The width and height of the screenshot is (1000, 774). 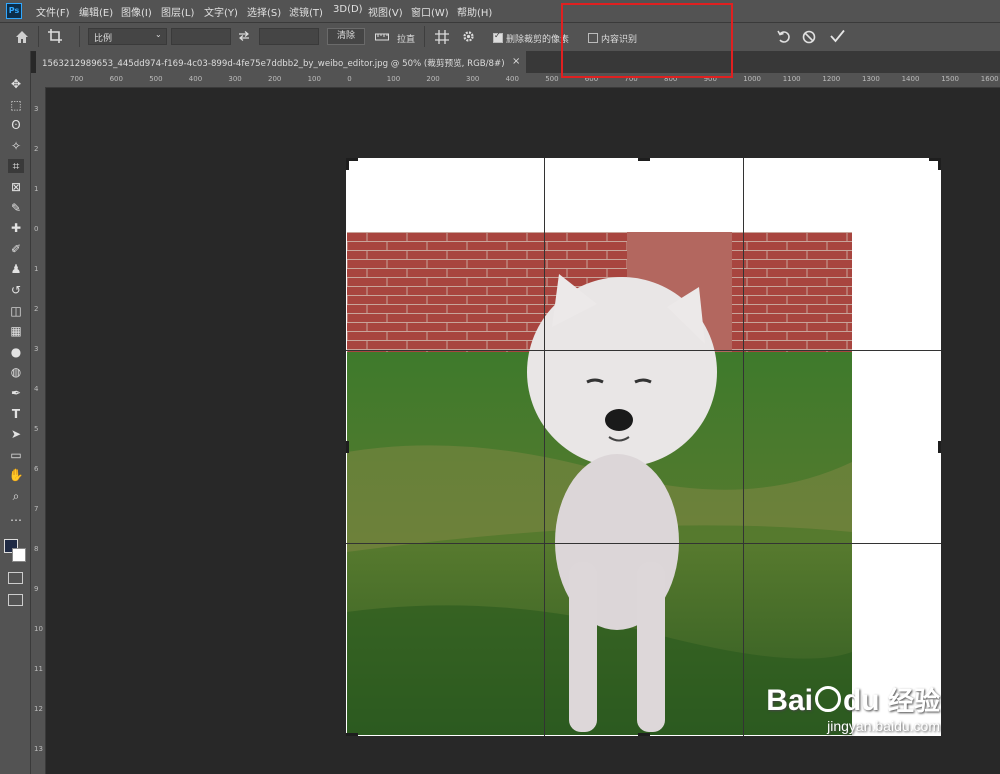 What do you see at coordinates (158, 34) in the screenshot?
I see `chevron-down-icon: ⌄` at bounding box center [158, 34].